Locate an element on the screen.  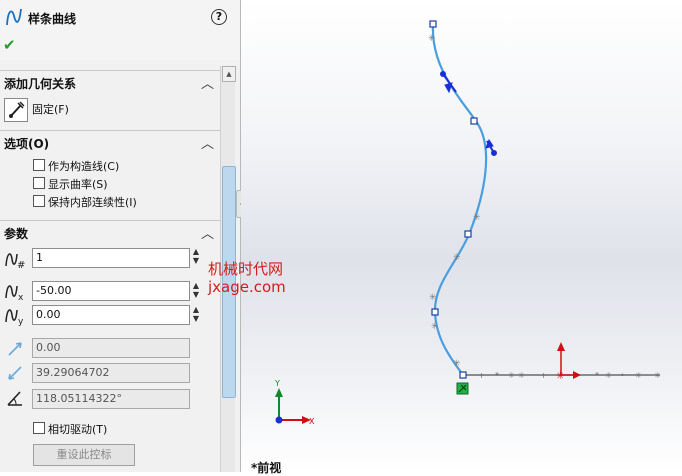
parameters-section-header: 参数 ︿ is located at coordinates (110, 231).